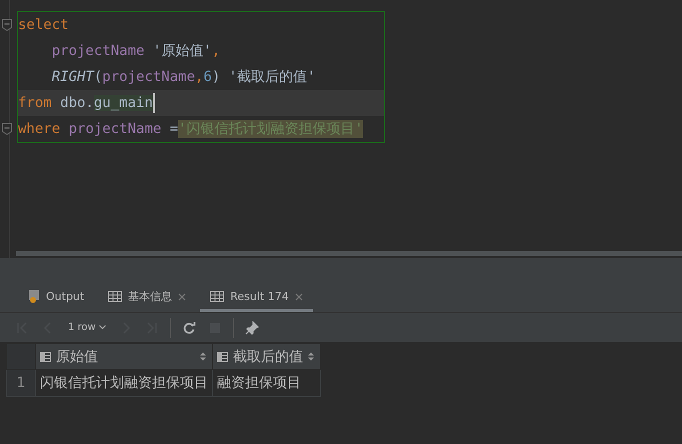  Describe the element at coordinates (34, 297) in the screenshot. I see `console-icon` at that location.